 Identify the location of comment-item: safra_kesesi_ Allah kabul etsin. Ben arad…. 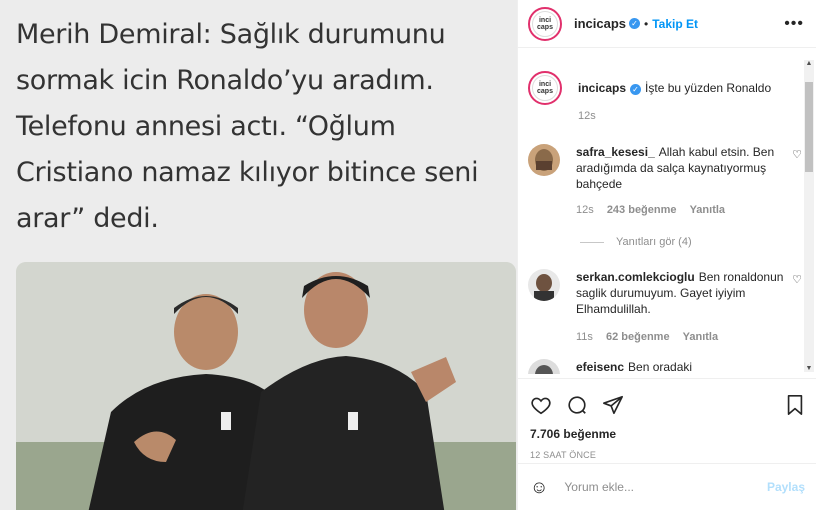
(665, 181).